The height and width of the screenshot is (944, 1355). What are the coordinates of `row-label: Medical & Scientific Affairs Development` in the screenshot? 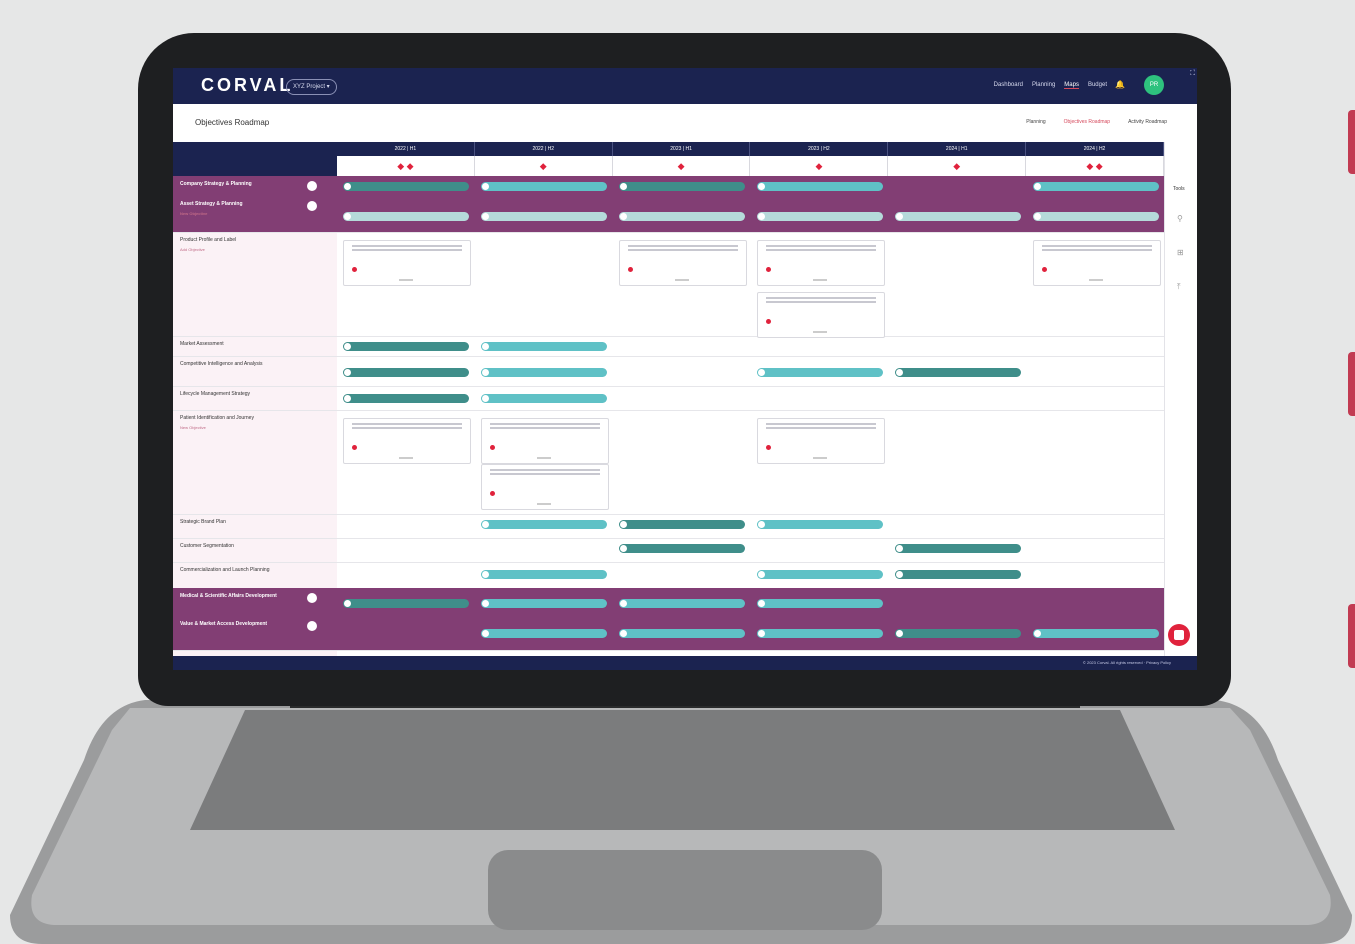 It's located at (228, 596).